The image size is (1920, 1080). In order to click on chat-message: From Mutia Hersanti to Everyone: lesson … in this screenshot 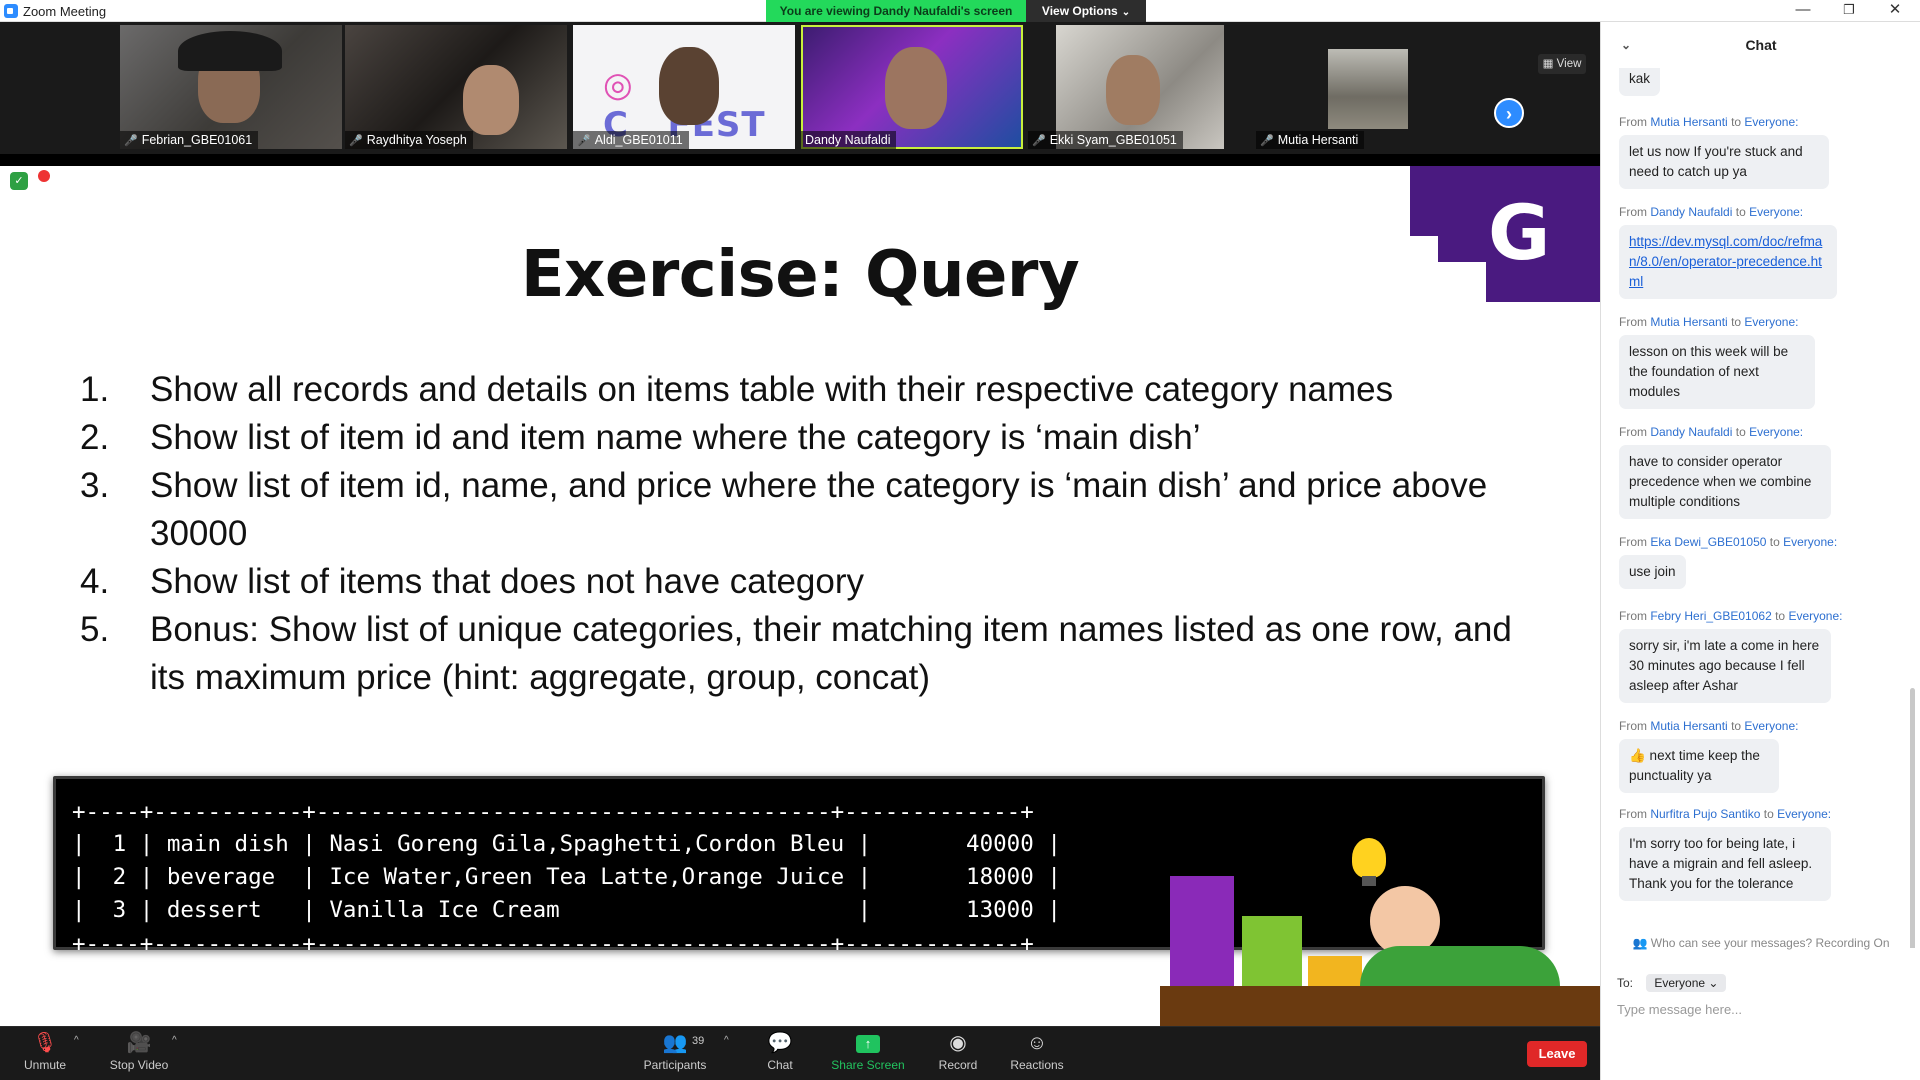, I will do `click(1759, 361)`.